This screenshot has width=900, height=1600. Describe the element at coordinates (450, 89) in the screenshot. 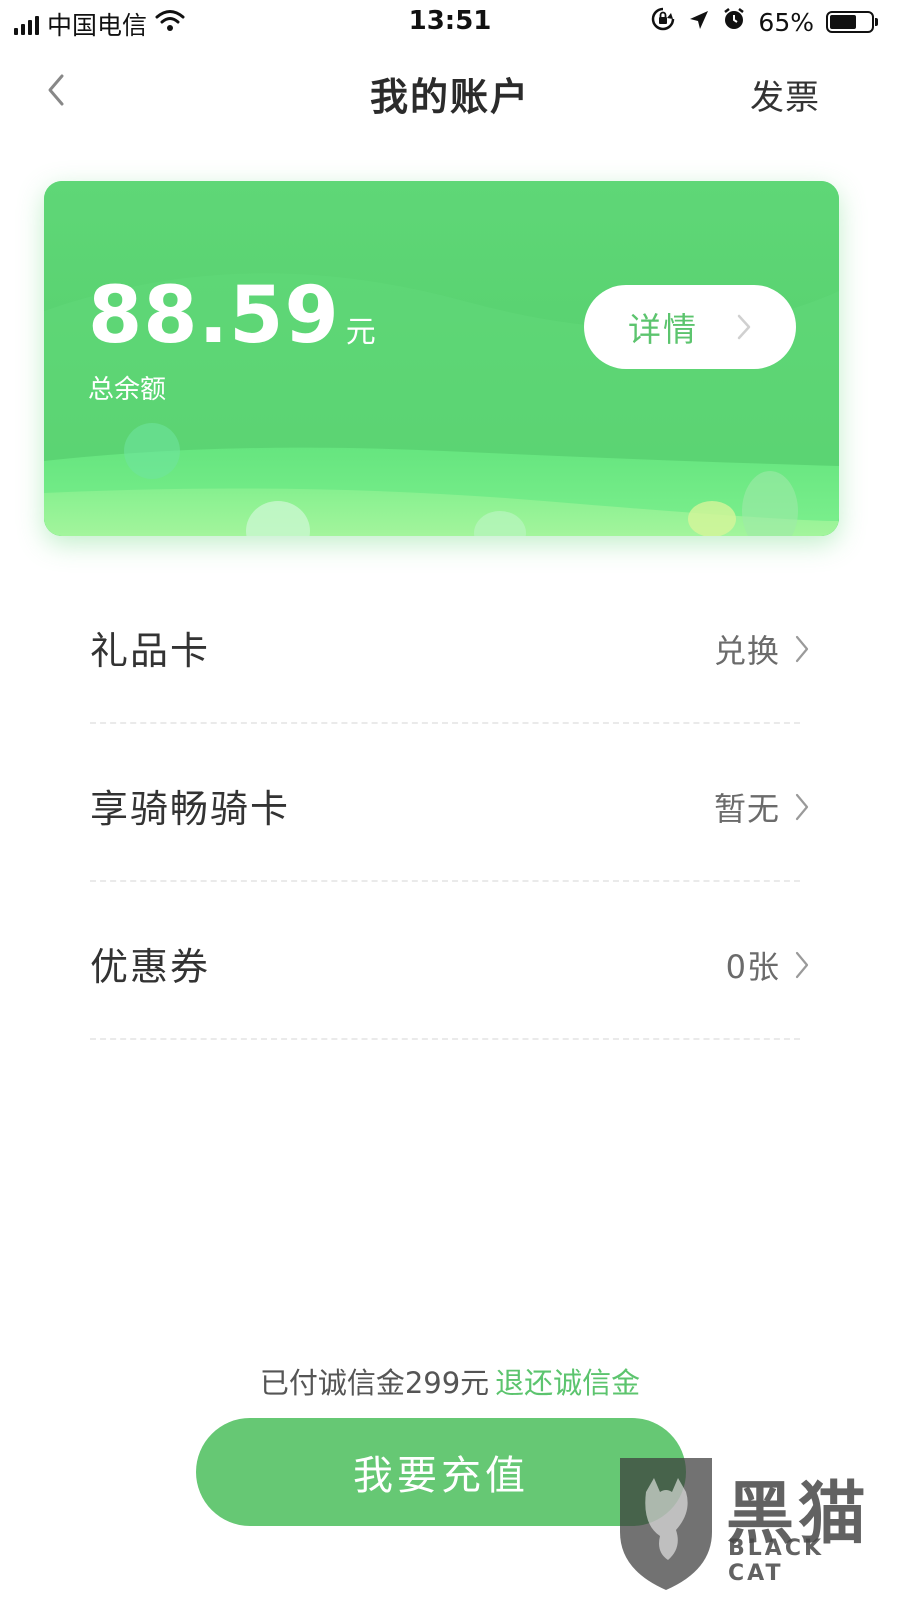

I see `nav-bar: 我的账户 发票` at that location.